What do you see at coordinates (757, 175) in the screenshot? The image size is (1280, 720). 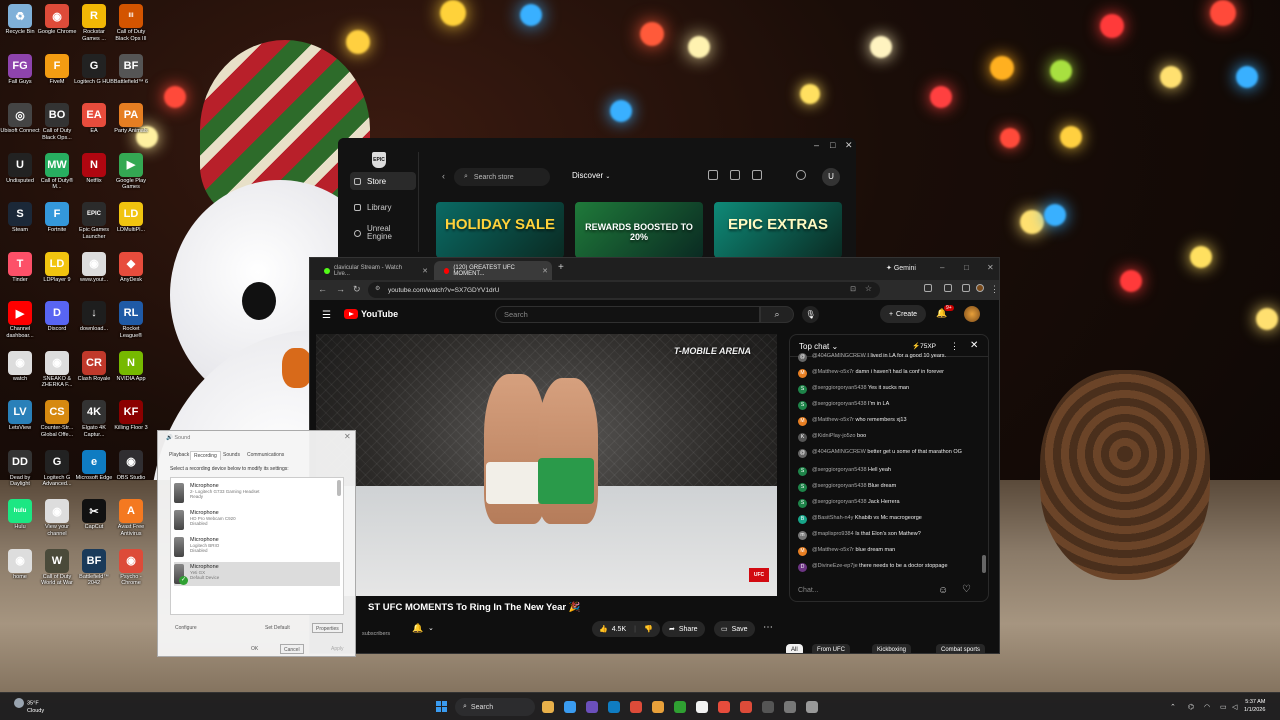 I see `cart-icon` at bounding box center [757, 175].